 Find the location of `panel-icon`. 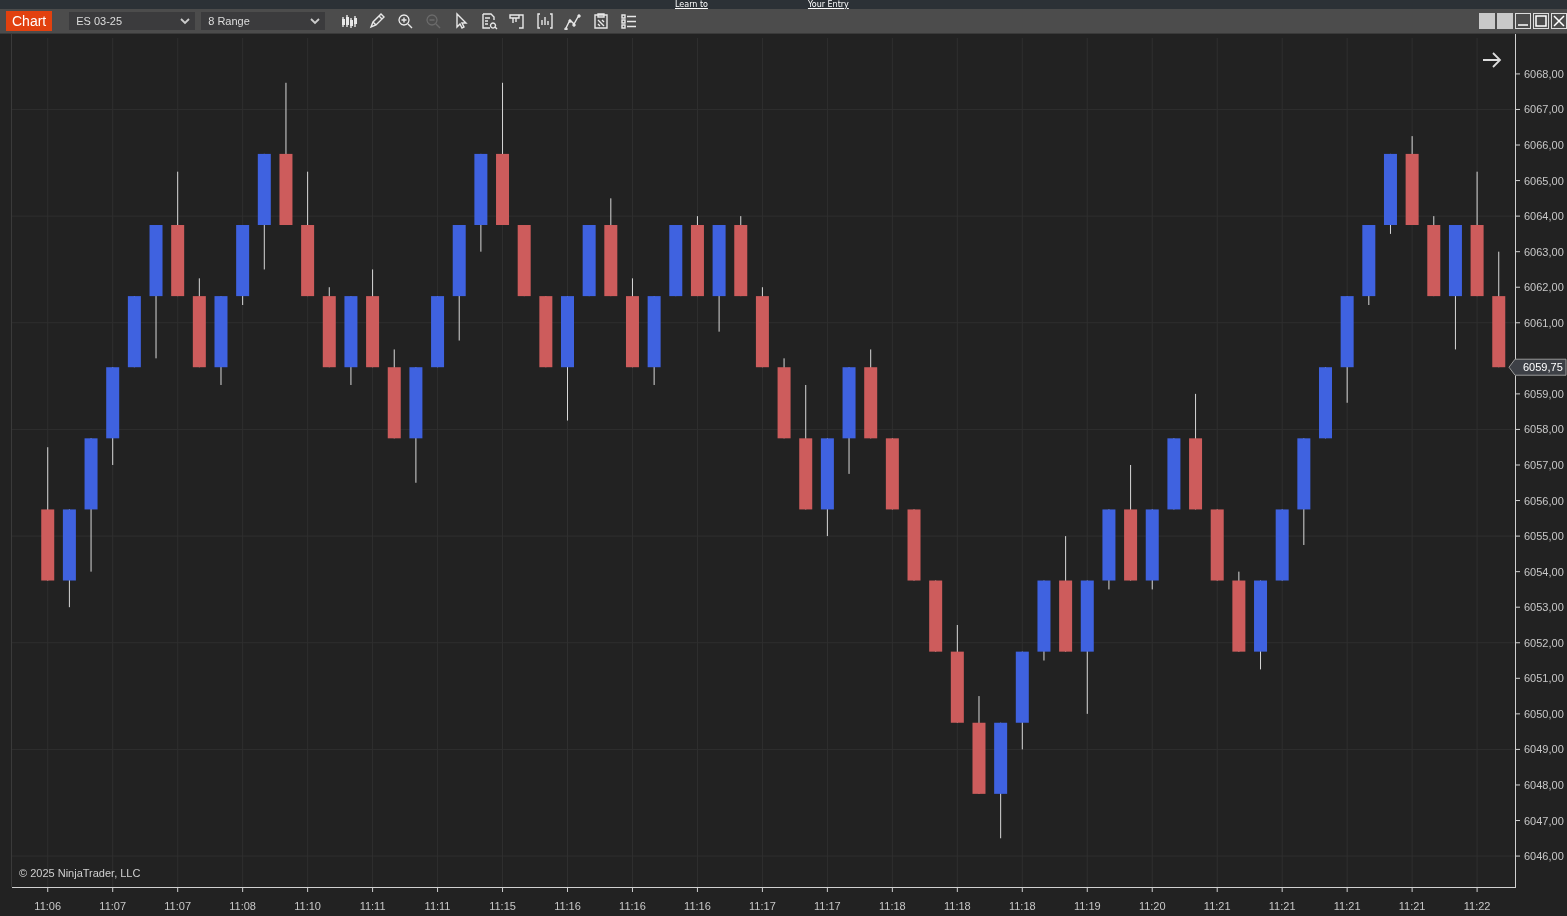

panel-icon is located at coordinates (517, 21).